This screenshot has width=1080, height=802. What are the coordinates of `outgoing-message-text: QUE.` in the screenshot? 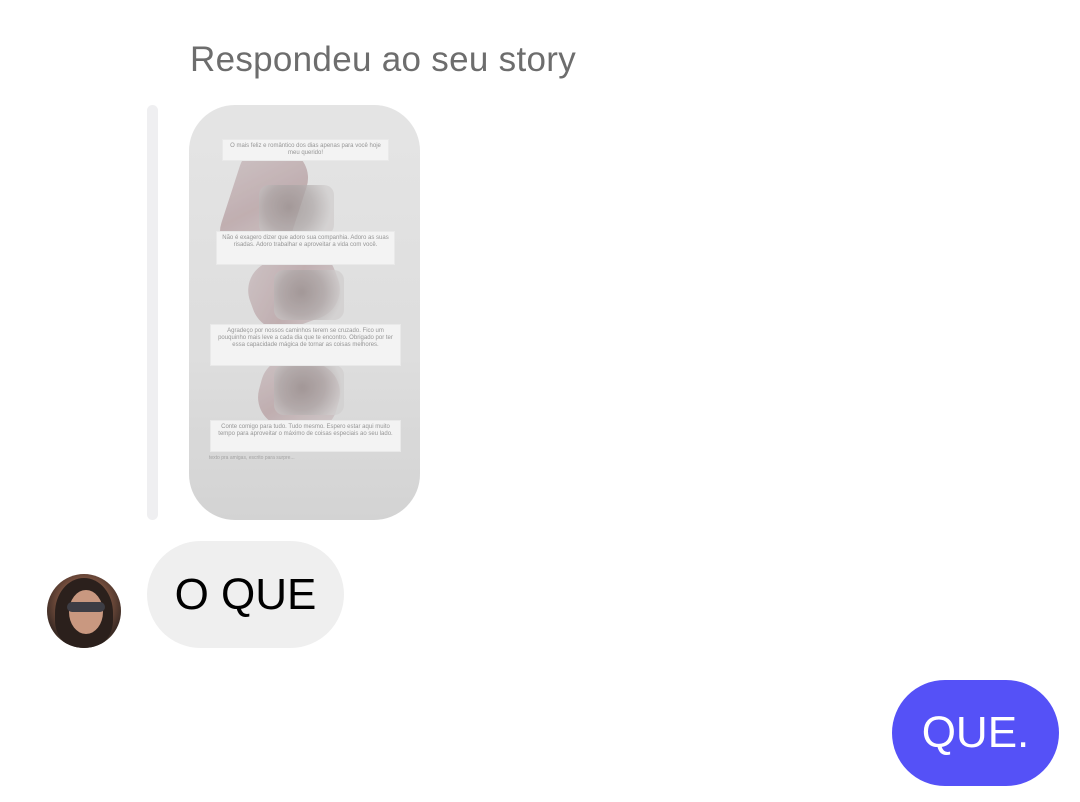 It's located at (975, 732).